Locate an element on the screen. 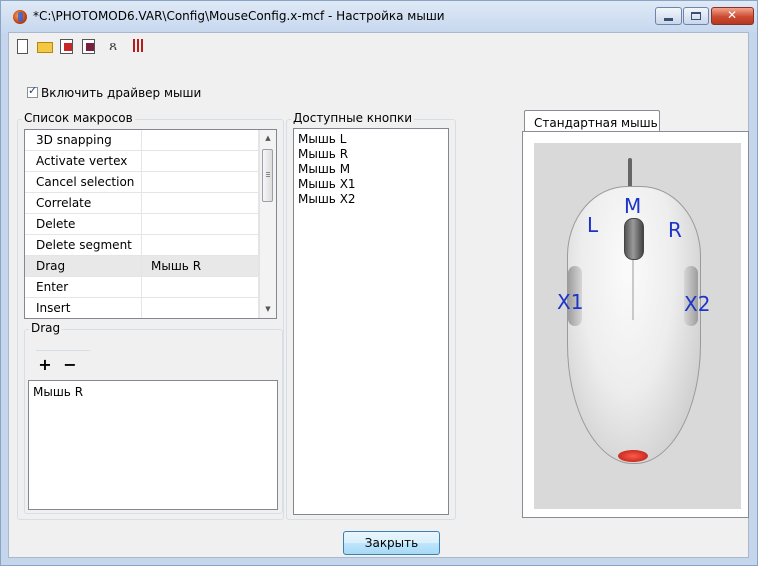 The width and height of the screenshot is (758, 566). mouse-label-r: R is located at coordinates (675, 230).